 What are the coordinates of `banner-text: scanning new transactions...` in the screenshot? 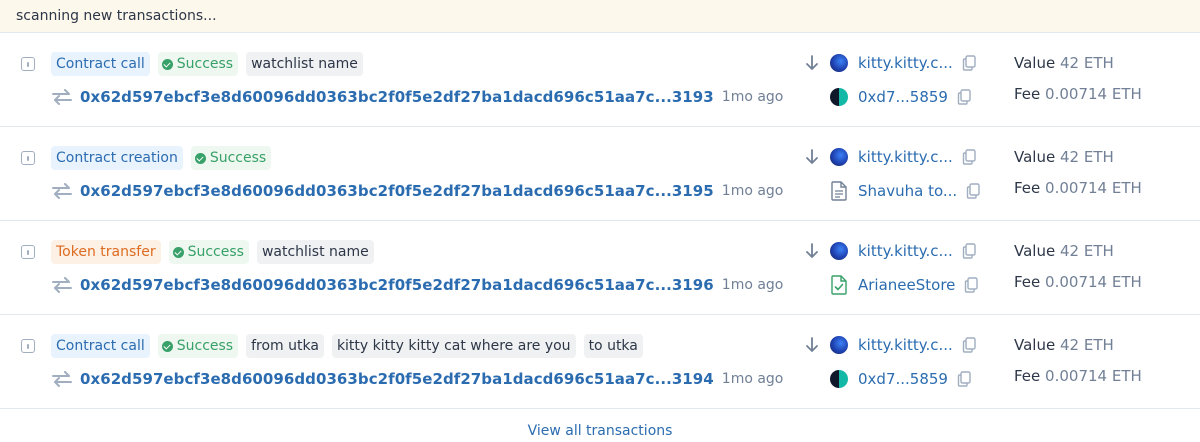 It's located at (116, 16).